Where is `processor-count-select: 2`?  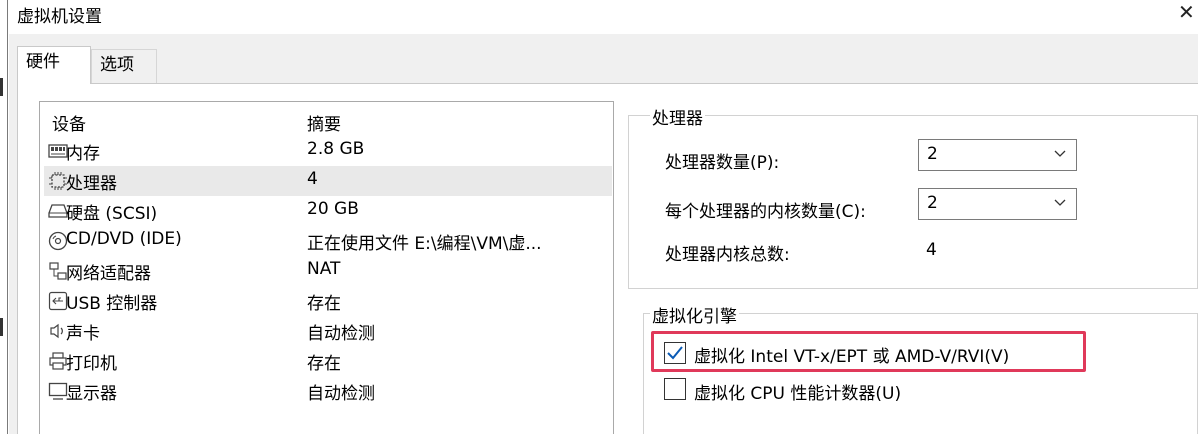
processor-count-select: 2 is located at coordinates (997, 155).